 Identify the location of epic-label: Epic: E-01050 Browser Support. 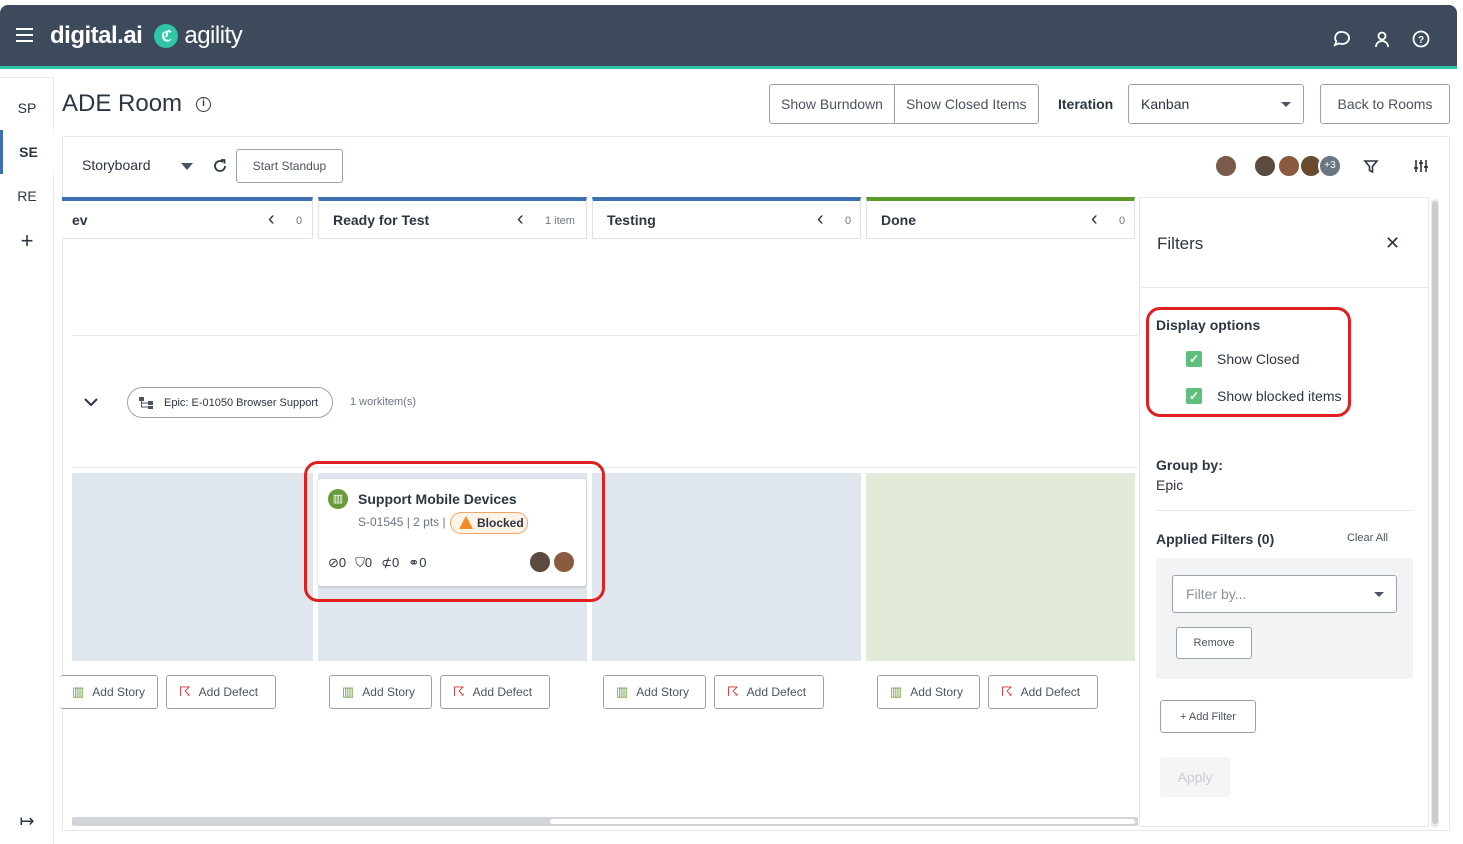
(241, 402).